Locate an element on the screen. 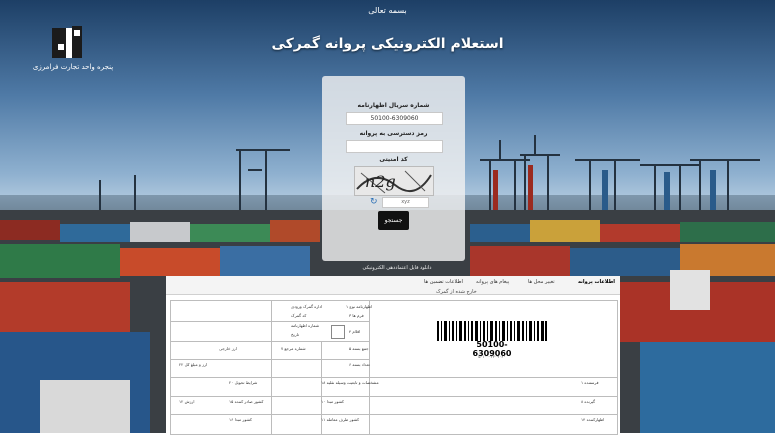 The height and width of the screenshot is (435, 775). cell-entry-office: اداره گمرک ورودی is located at coordinates (307, 306).